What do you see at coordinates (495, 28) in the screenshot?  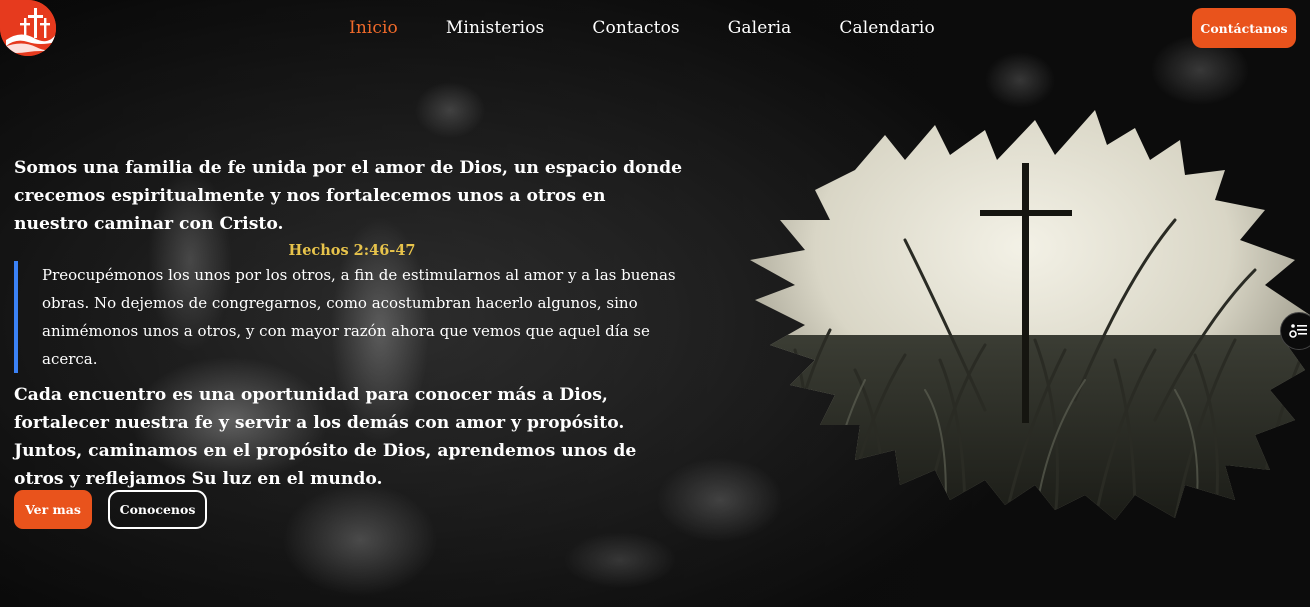 I see `nav-item-ministerios: Ministerios` at bounding box center [495, 28].